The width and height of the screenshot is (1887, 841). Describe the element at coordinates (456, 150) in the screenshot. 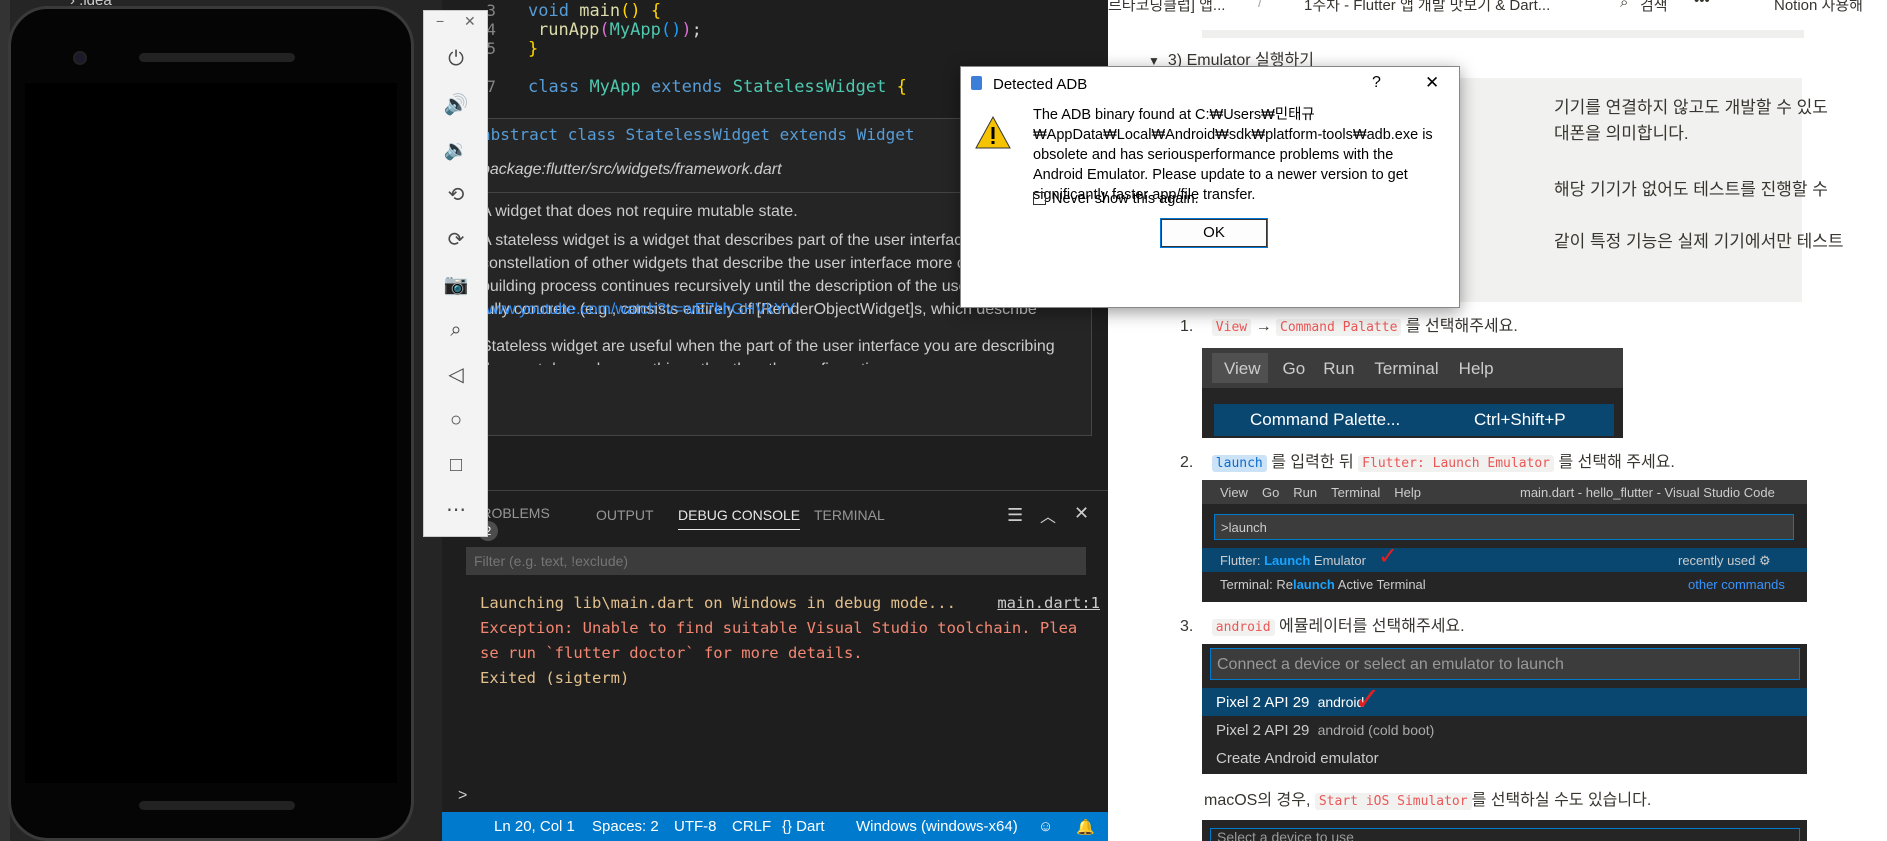

I see `volume-down-icon: 🔉` at that location.